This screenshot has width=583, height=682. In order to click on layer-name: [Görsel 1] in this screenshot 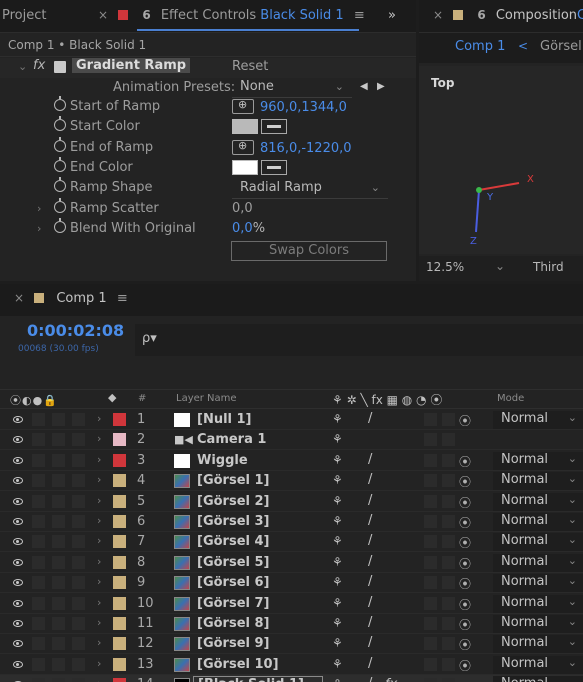, I will do `click(233, 480)`.